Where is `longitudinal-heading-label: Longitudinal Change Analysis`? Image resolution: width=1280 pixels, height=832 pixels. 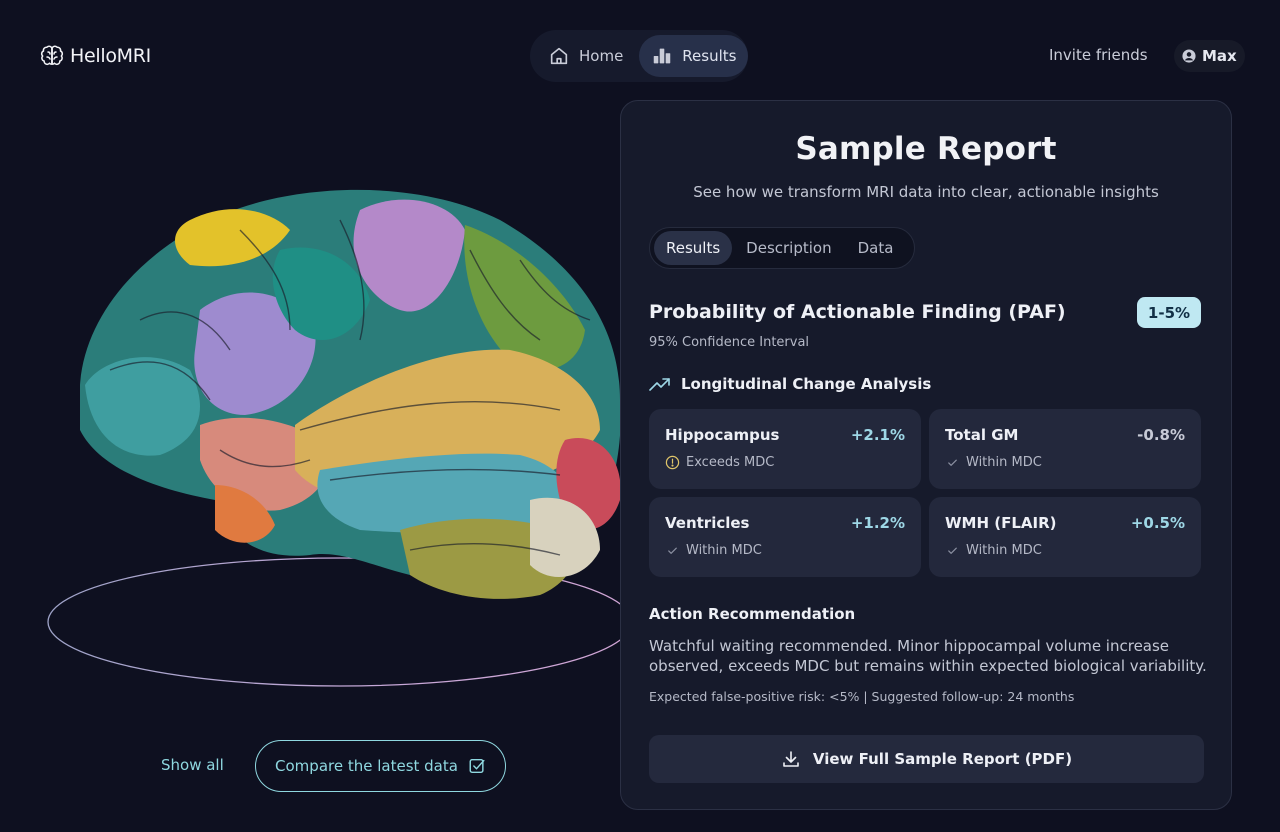
longitudinal-heading-label: Longitudinal Change Analysis is located at coordinates (806, 384).